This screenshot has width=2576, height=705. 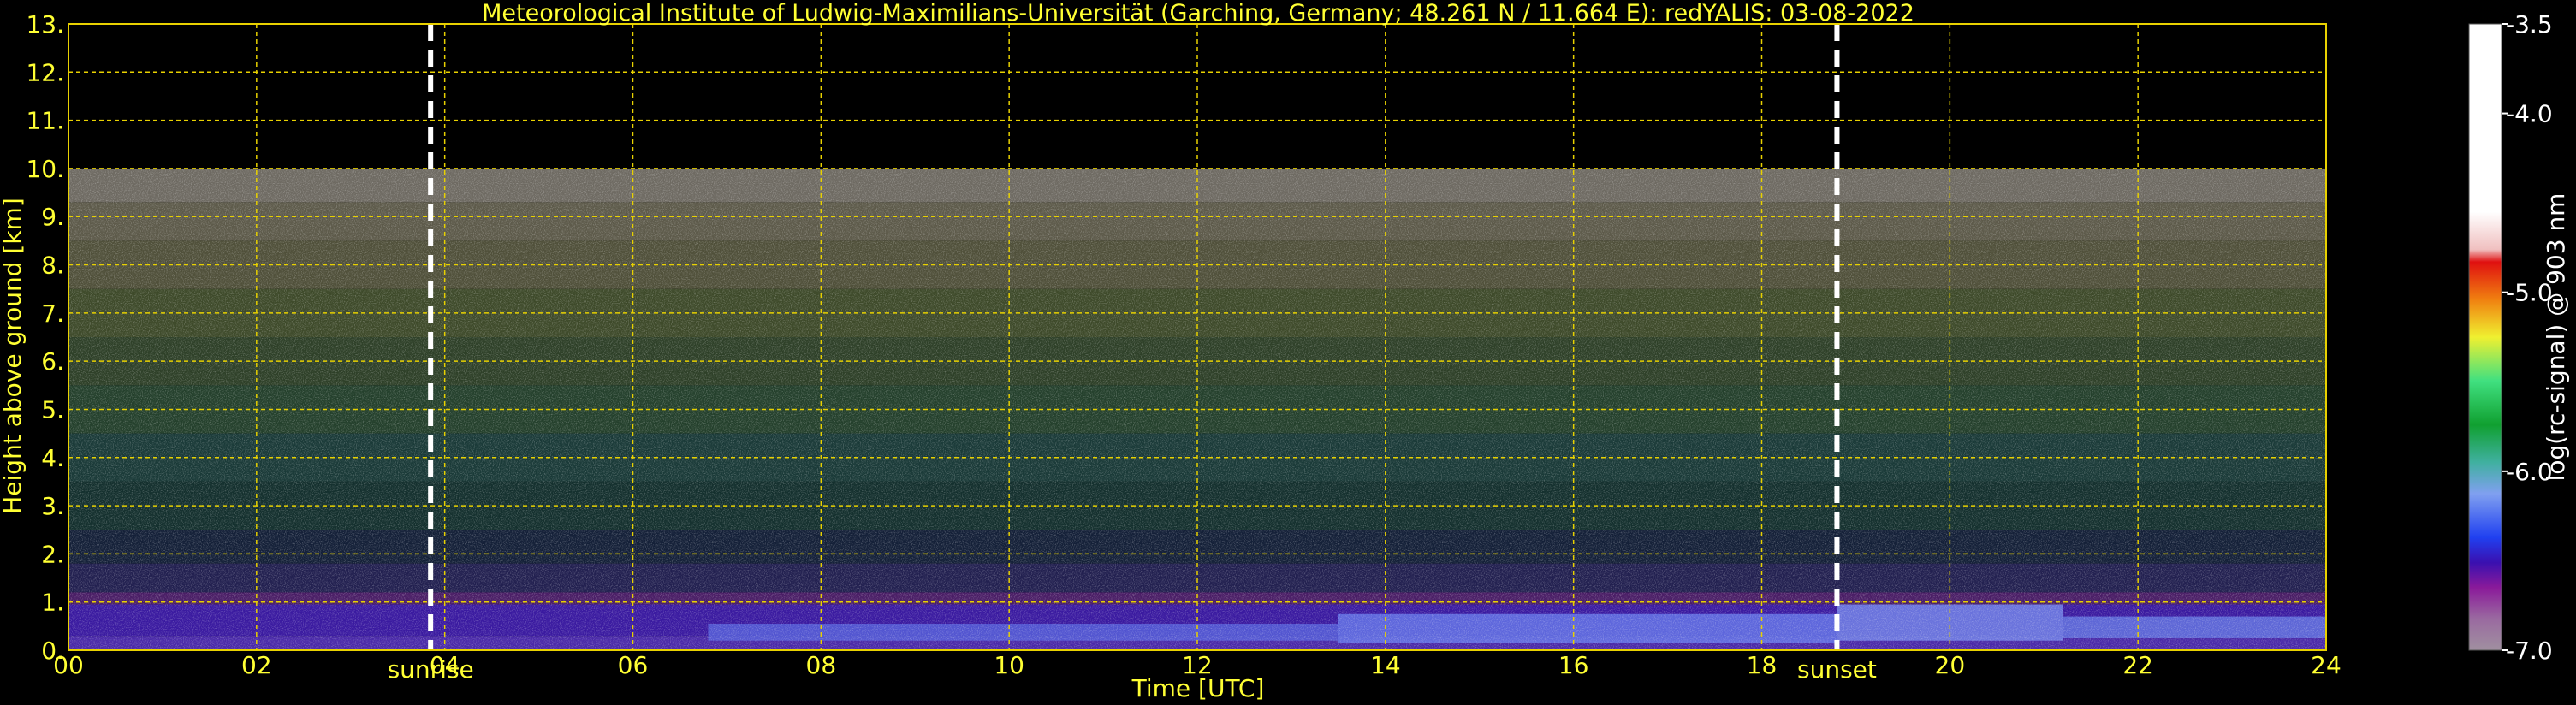 What do you see at coordinates (52, 603) in the screenshot?
I see `y-tick-label: 1.` at bounding box center [52, 603].